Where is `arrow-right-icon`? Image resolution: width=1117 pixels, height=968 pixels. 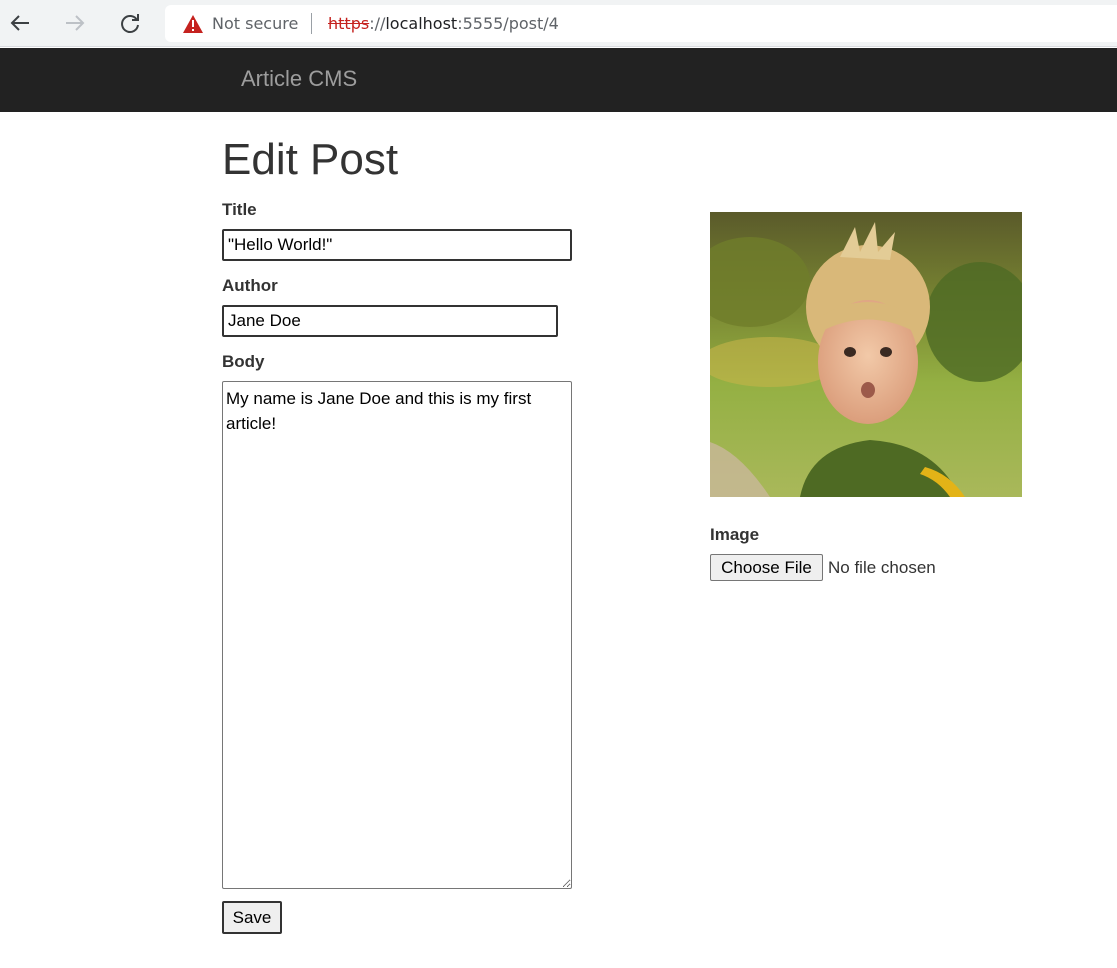 arrow-right-icon is located at coordinates (75, 23).